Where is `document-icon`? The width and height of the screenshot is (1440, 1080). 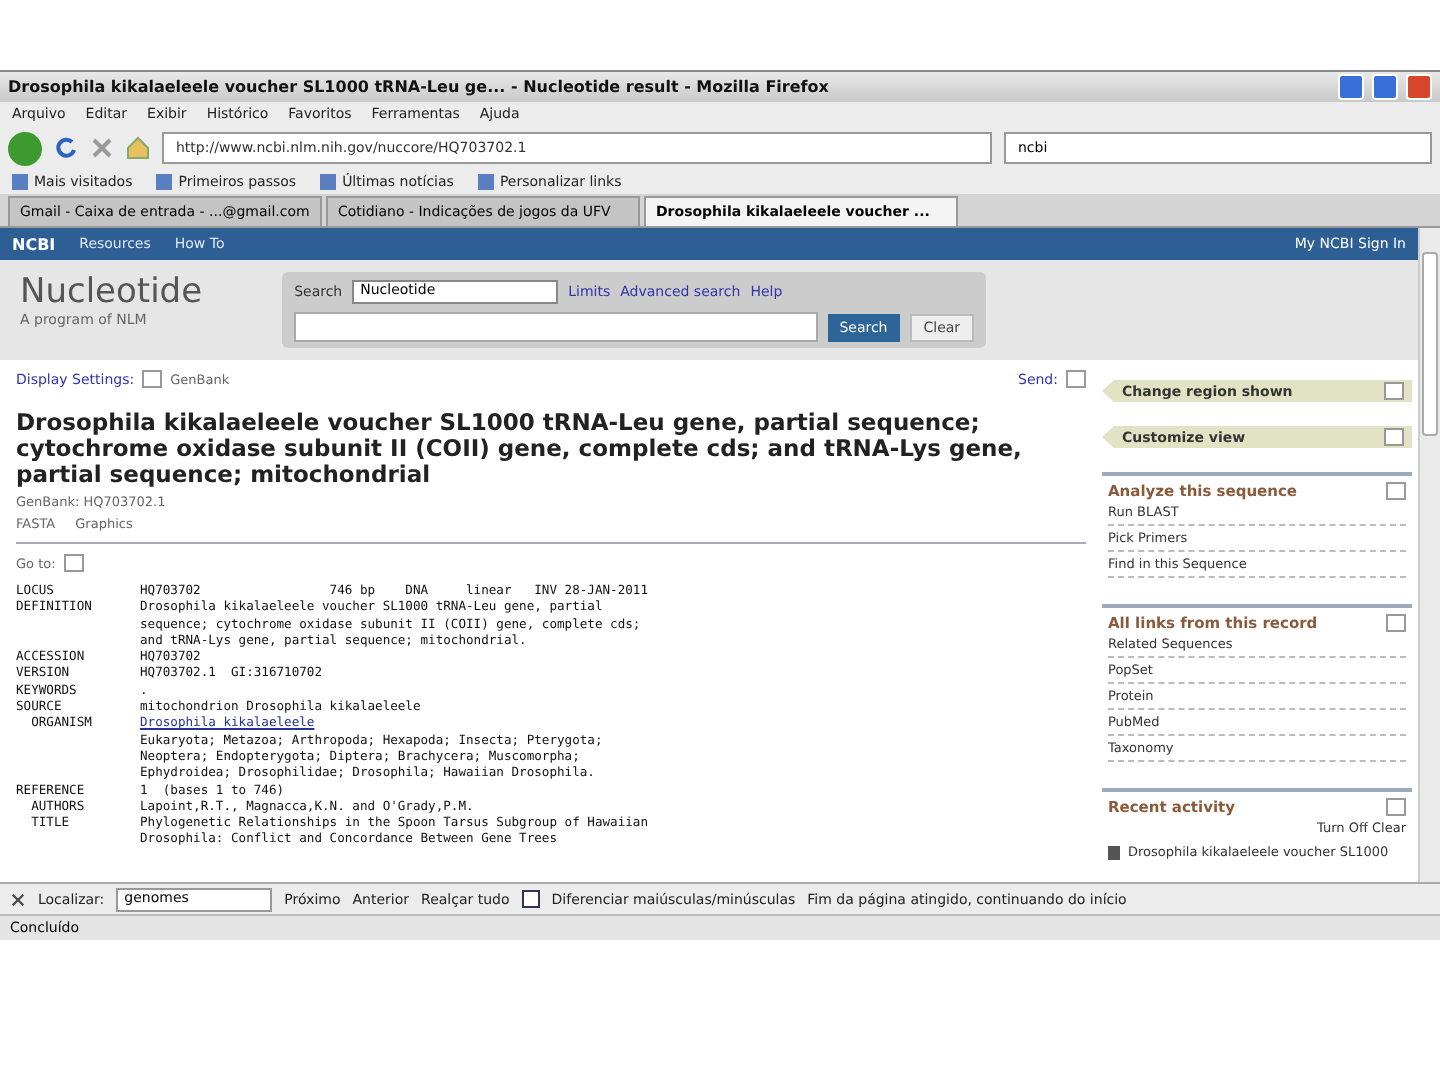
document-icon is located at coordinates (1114, 852).